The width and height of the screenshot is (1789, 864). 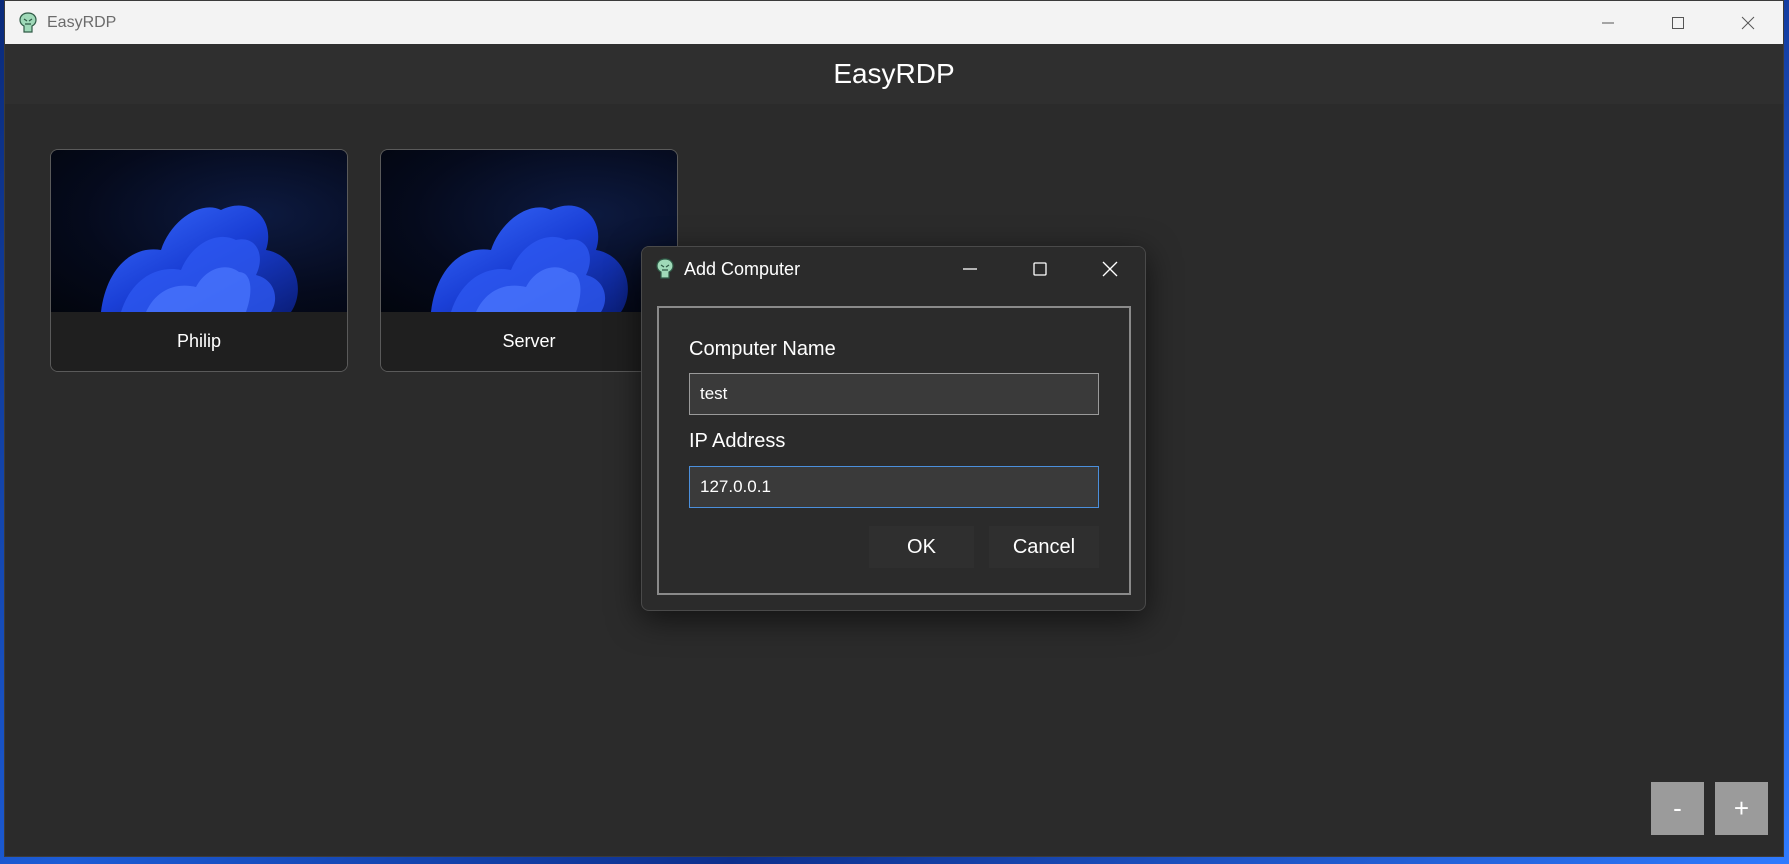 I want to click on dialog-minimize-button, so click(x=970, y=269).